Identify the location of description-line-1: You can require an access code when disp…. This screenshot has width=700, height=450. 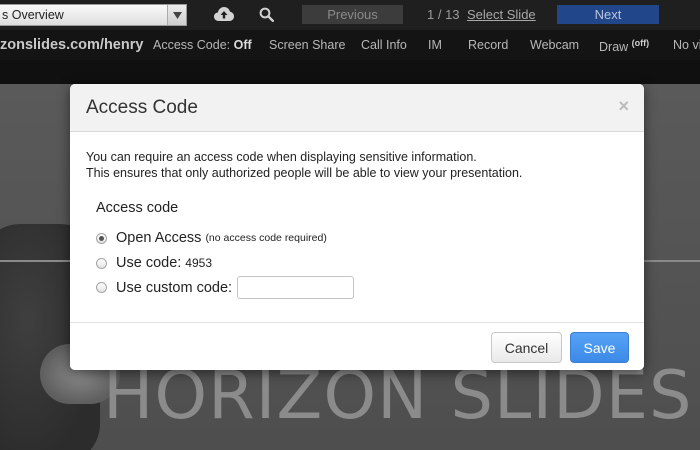
(281, 157).